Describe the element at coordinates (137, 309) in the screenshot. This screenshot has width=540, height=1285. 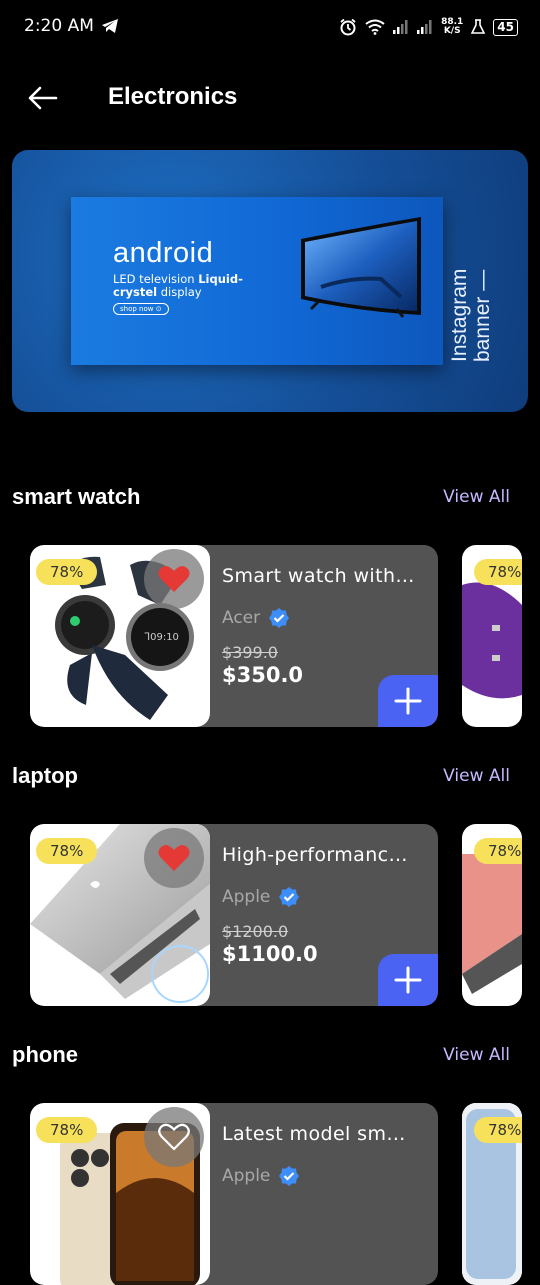
I see `shop-now-label: shop now` at that location.